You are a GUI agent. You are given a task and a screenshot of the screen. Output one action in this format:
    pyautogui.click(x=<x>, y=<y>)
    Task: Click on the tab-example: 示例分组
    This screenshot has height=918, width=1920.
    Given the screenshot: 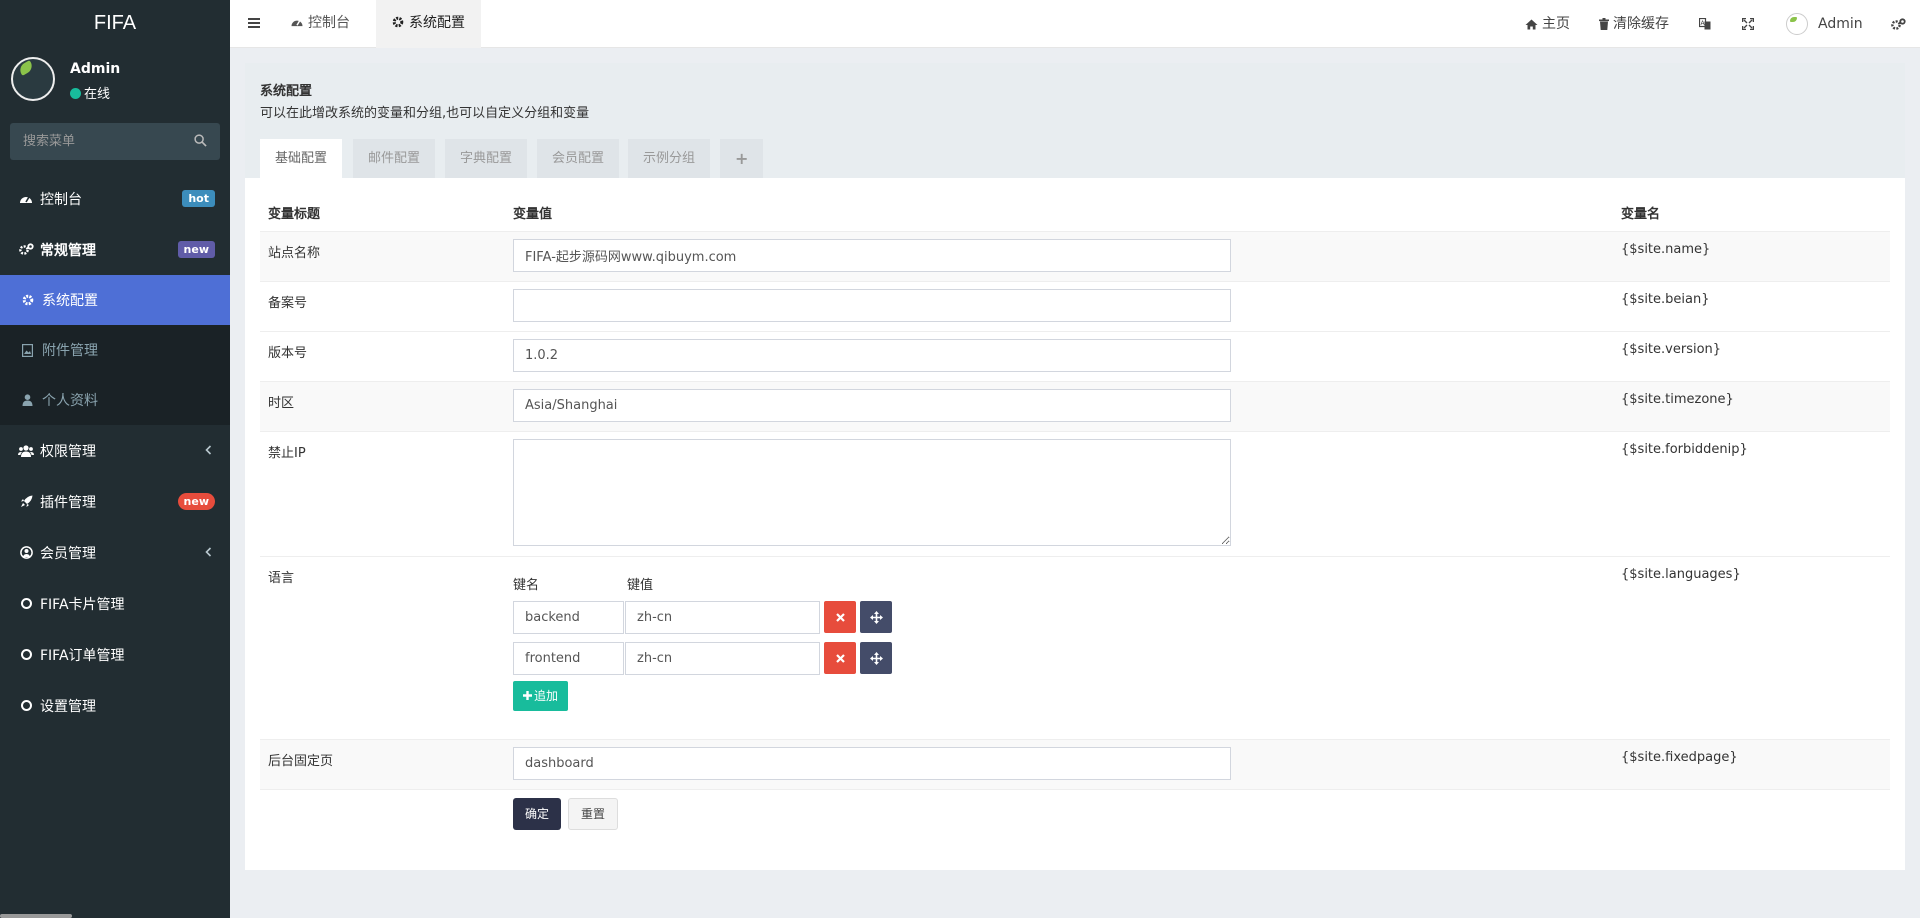 What is the action you would take?
    pyautogui.click(x=669, y=158)
    